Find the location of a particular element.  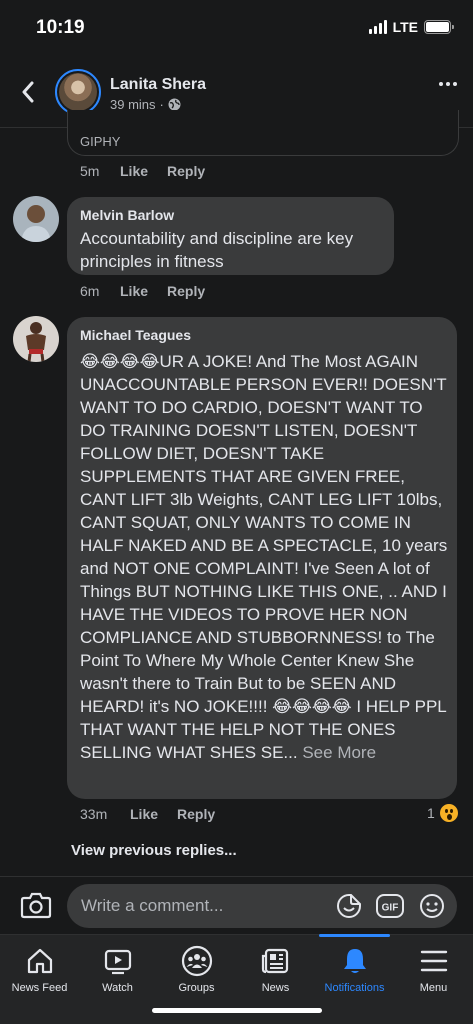

camera-icon is located at coordinates (36, 905).